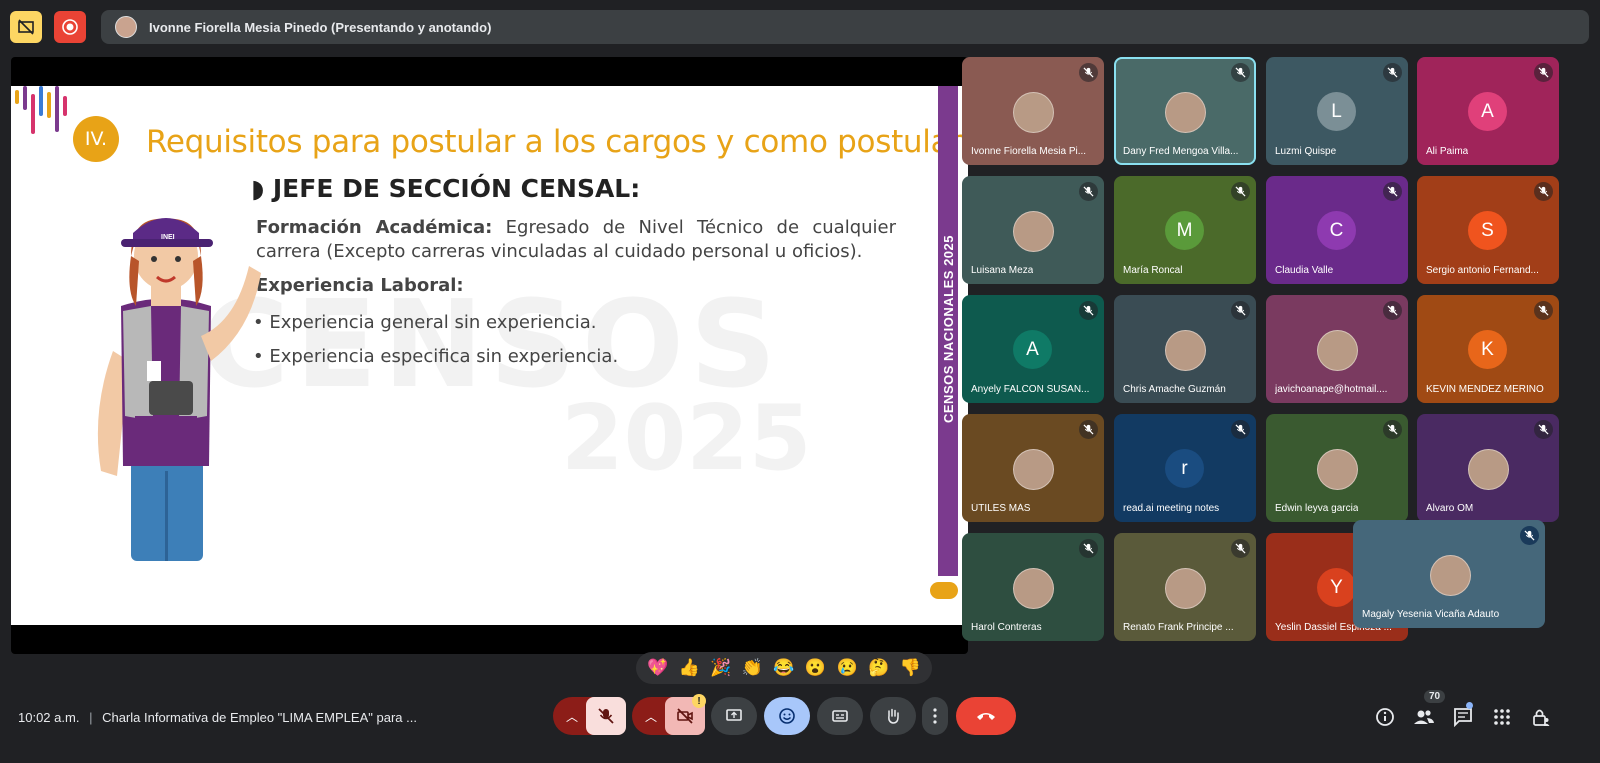  Describe the element at coordinates (752, 668) in the screenshot. I see `reaction-emoji: 👏` at that location.